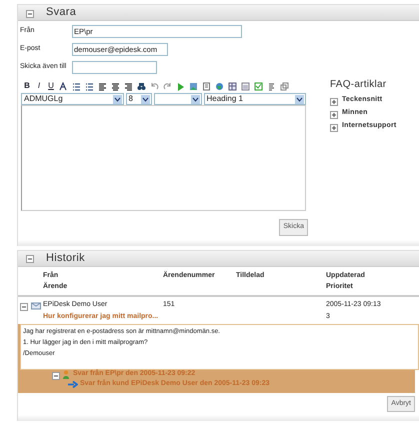  What do you see at coordinates (245, 86) in the screenshot?
I see `window-icon` at bounding box center [245, 86].